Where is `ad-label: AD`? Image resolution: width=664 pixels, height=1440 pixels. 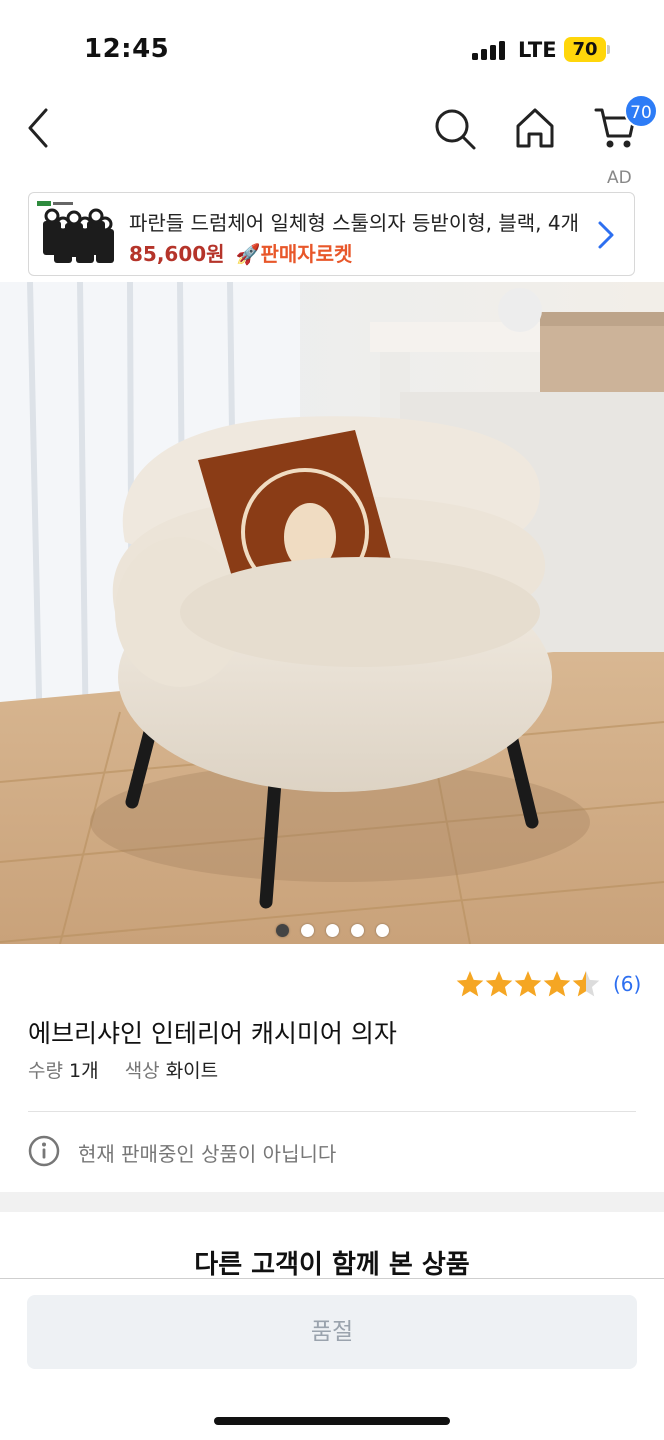 ad-label: AD is located at coordinates (619, 178).